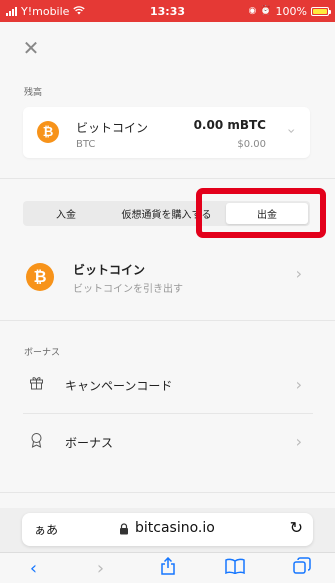 The height and width of the screenshot is (583, 335). Describe the element at coordinates (251, 144) in the screenshot. I see `balance-usd: $0.00` at that location.